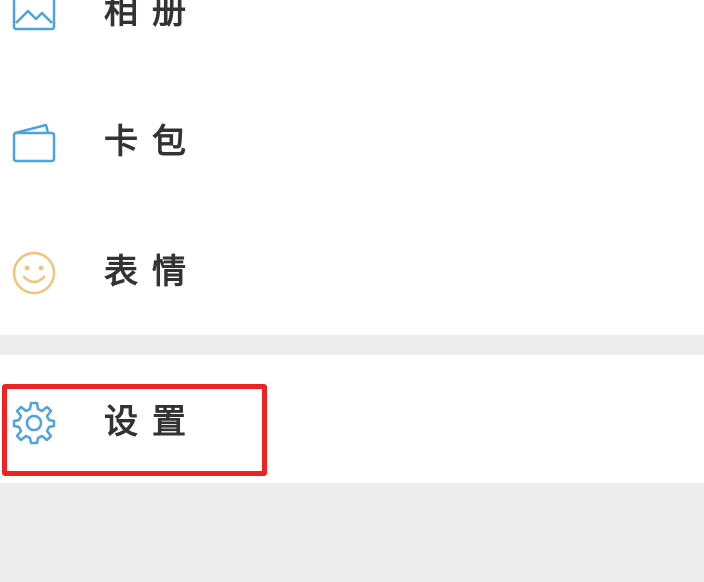 This screenshot has width=704, height=582. What do you see at coordinates (34, 143) in the screenshot?
I see `card-wallet-icon` at bounding box center [34, 143].